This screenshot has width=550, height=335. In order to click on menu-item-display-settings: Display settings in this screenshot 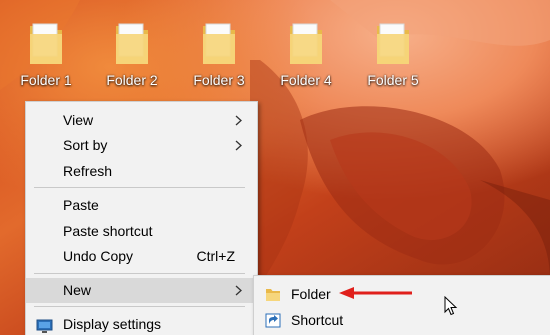, I will do `click(141, 323)`.